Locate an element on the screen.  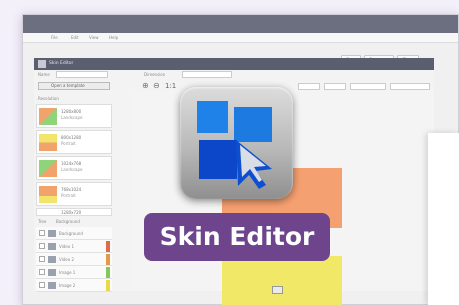
palette-item: 800x1280 Portrait is located at coordinates (74, 142).